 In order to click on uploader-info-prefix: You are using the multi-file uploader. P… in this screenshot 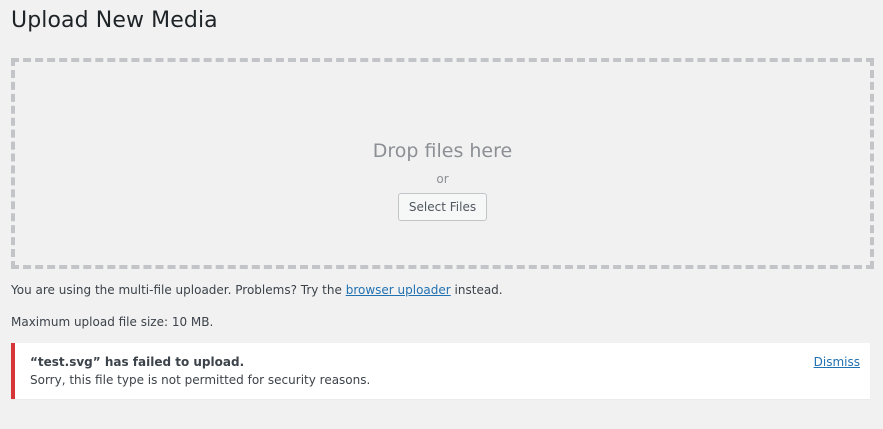, I will do `click(176, 290)`.